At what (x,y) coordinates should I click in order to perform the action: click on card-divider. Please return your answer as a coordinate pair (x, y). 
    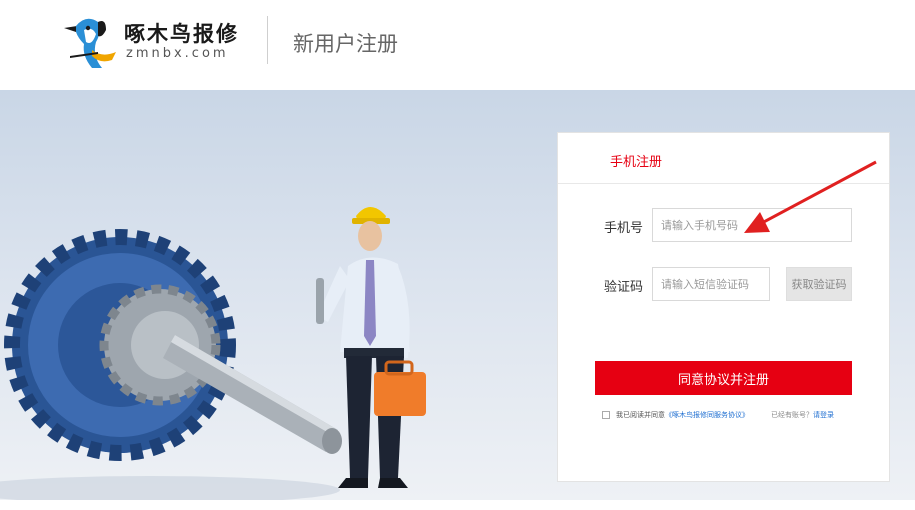
    Looking at the image, I should click on (723, 183).